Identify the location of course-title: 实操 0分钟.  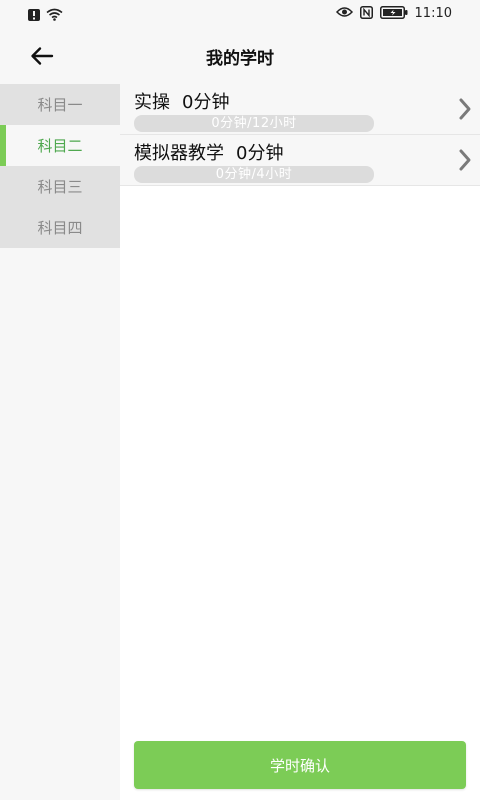
(181, 101).